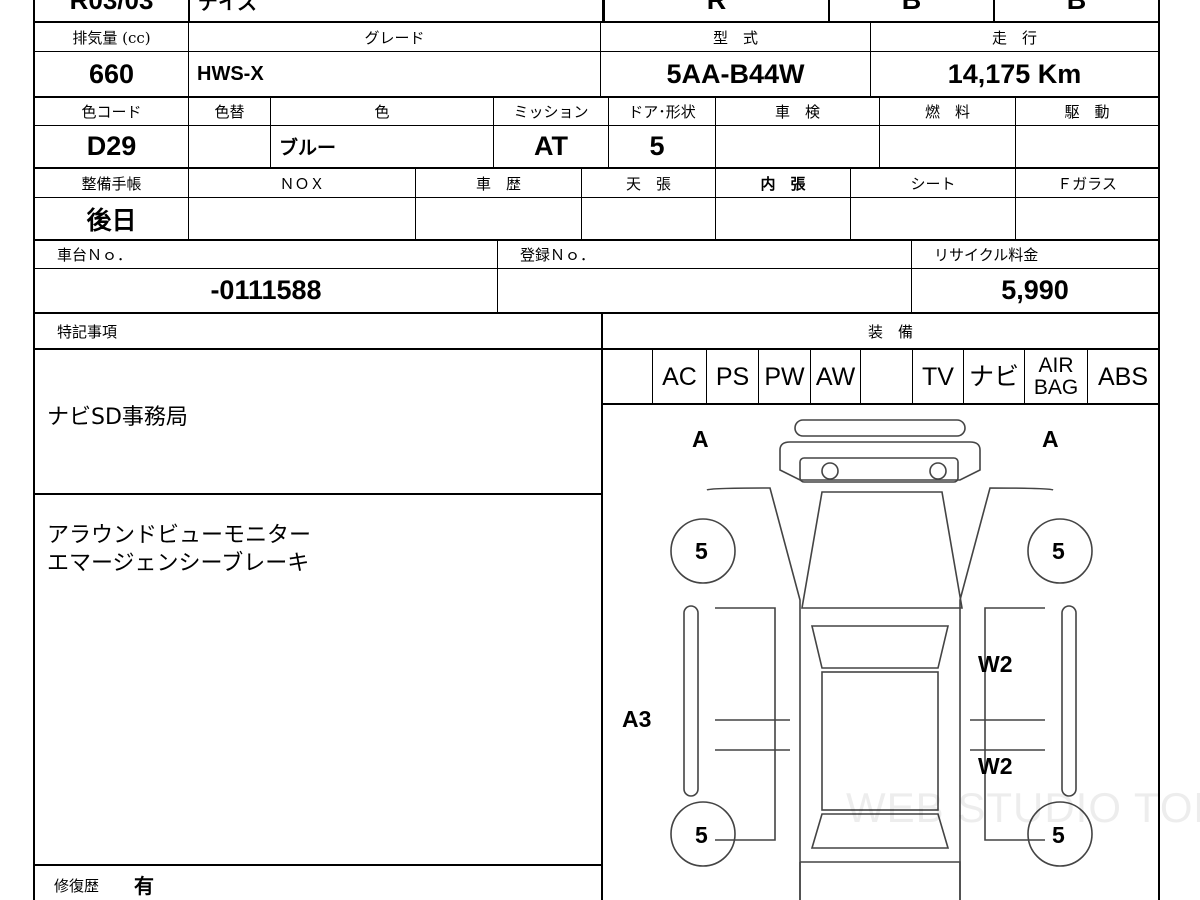 This screenshot has height=900, width=1200. I want to click on right-mirror, so click(1069, 701).